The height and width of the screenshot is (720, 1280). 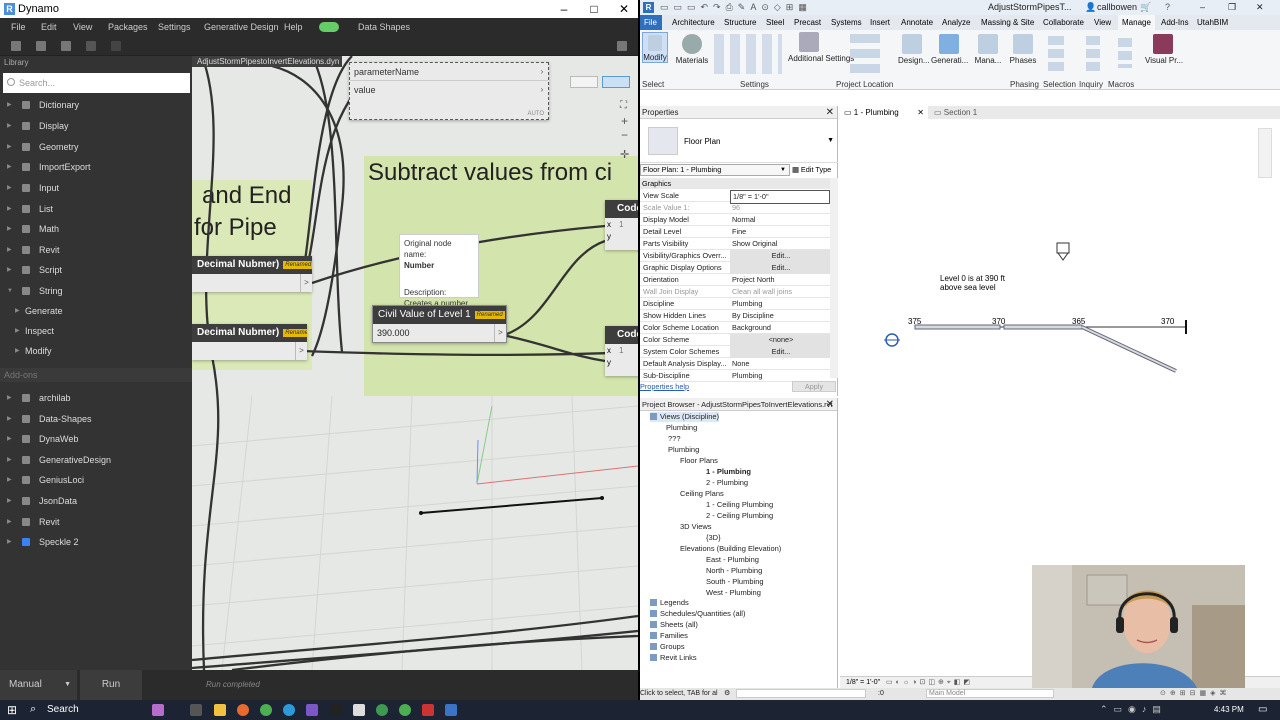 What do you see at coordinates (616, 82) in the screenshot?
I see `graph-view-toggle` at bounding box center [616, 82].